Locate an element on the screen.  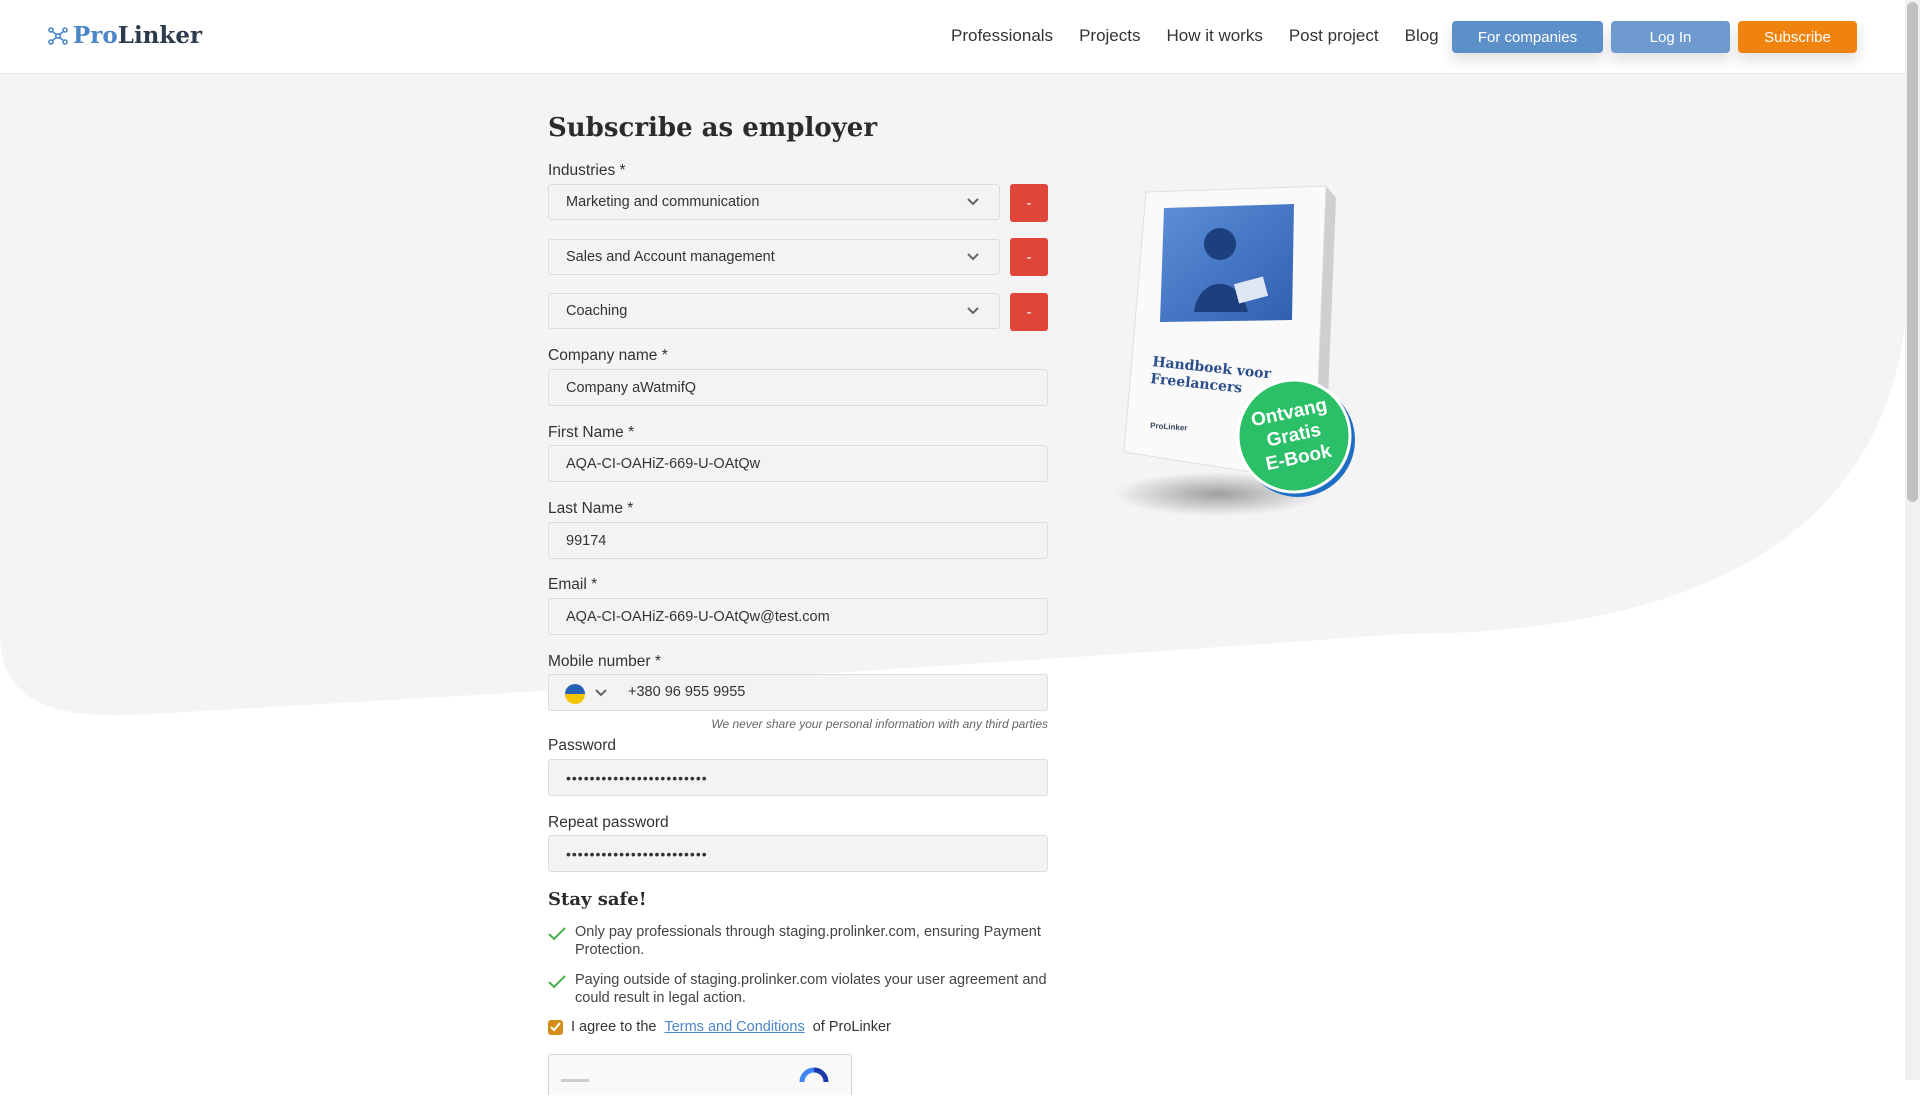
recaptcha-icon is located at coordinates (814, 1075).